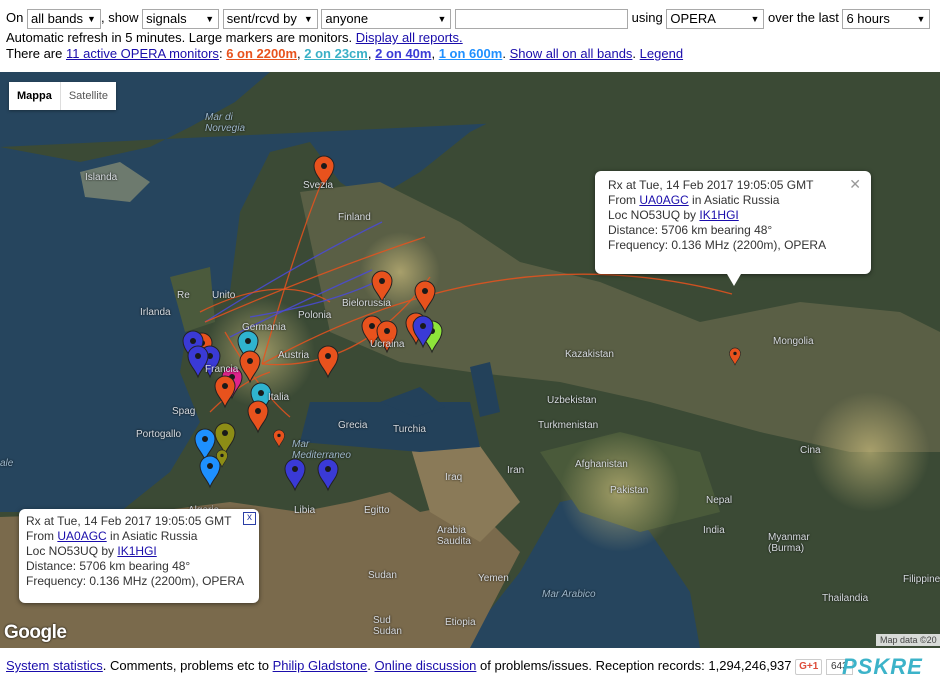  Describe the element at coordinates (568, 425) in the screenshot. I see `map-label-turkmenistan: Turkmenistan` at that location.